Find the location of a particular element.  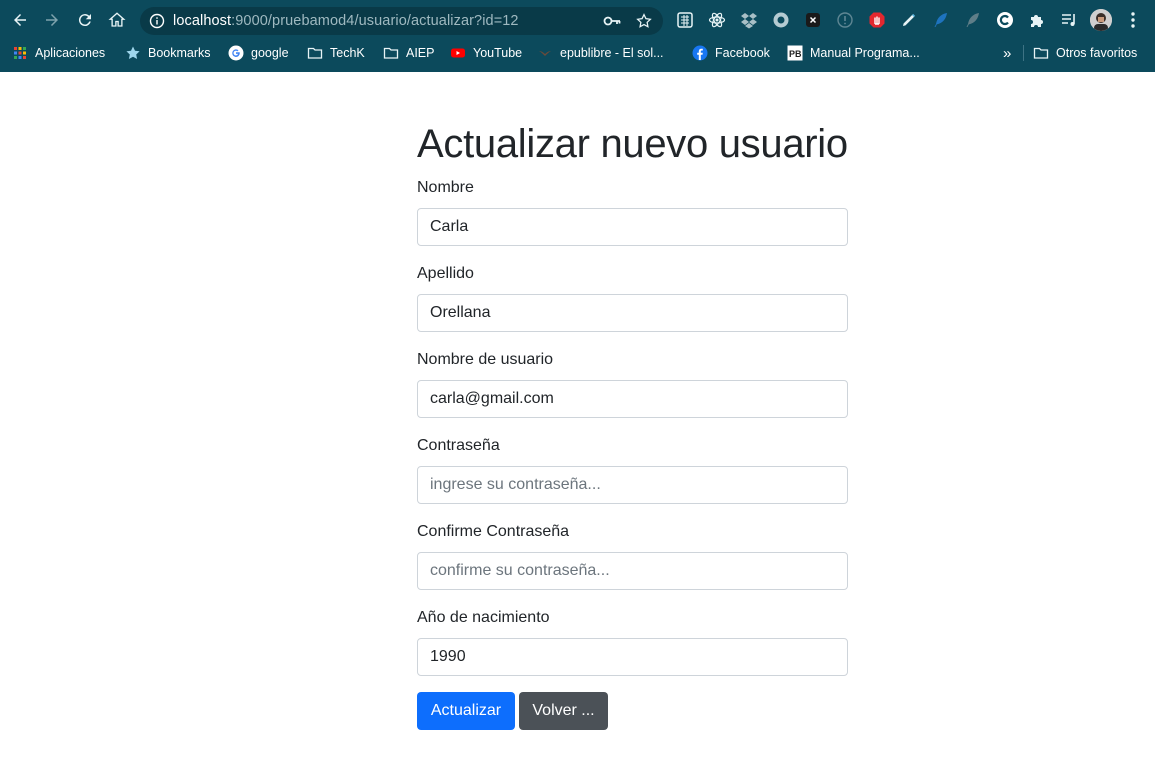

svg-text: PB is located at coordinates (795, 54).